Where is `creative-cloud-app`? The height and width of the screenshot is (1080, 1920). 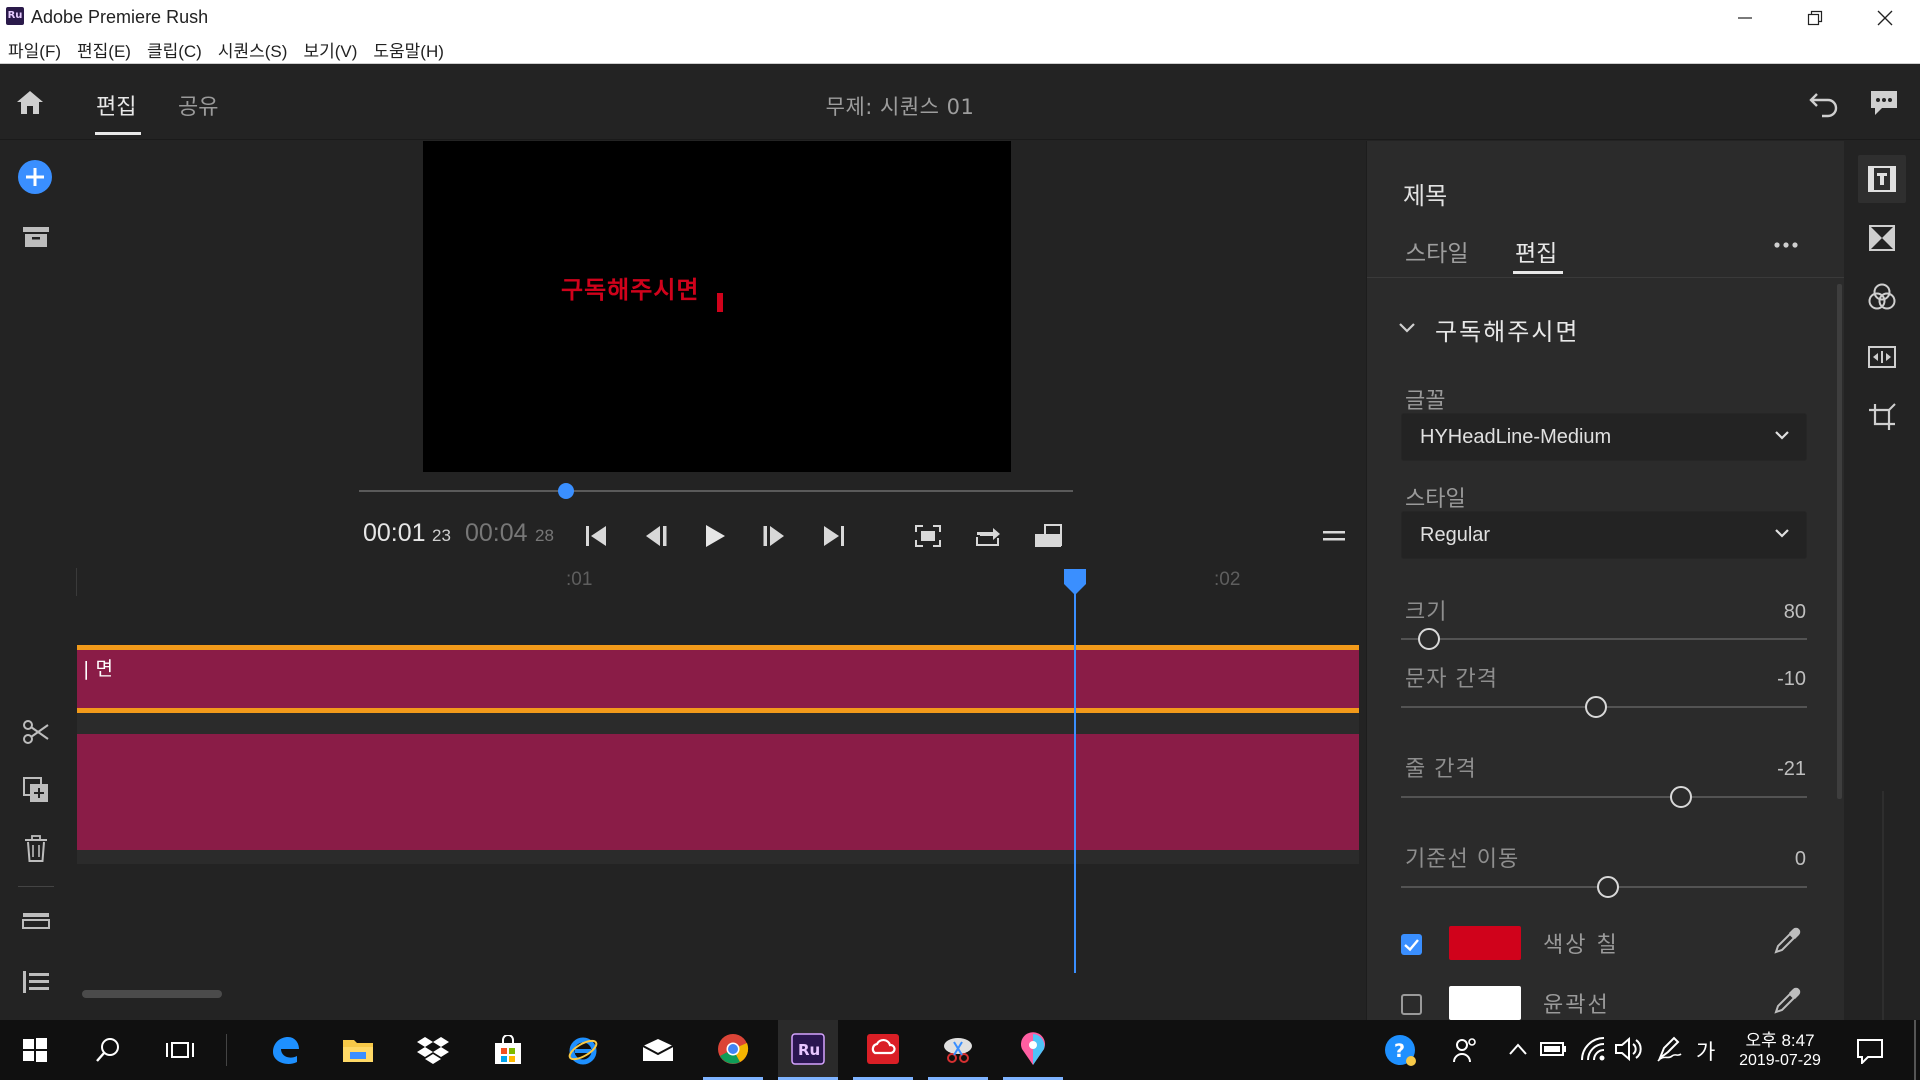 creative-cloud-app is located at coordinates (883, 1050).